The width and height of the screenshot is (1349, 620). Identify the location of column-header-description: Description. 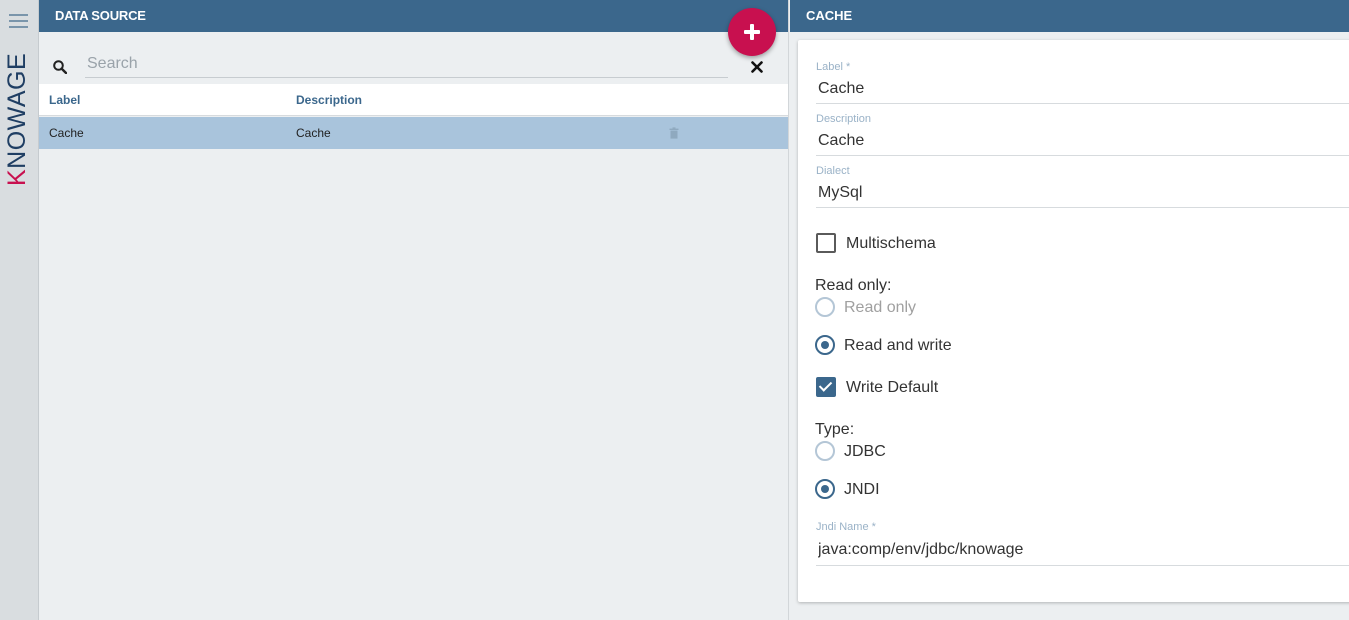
(329, 100).